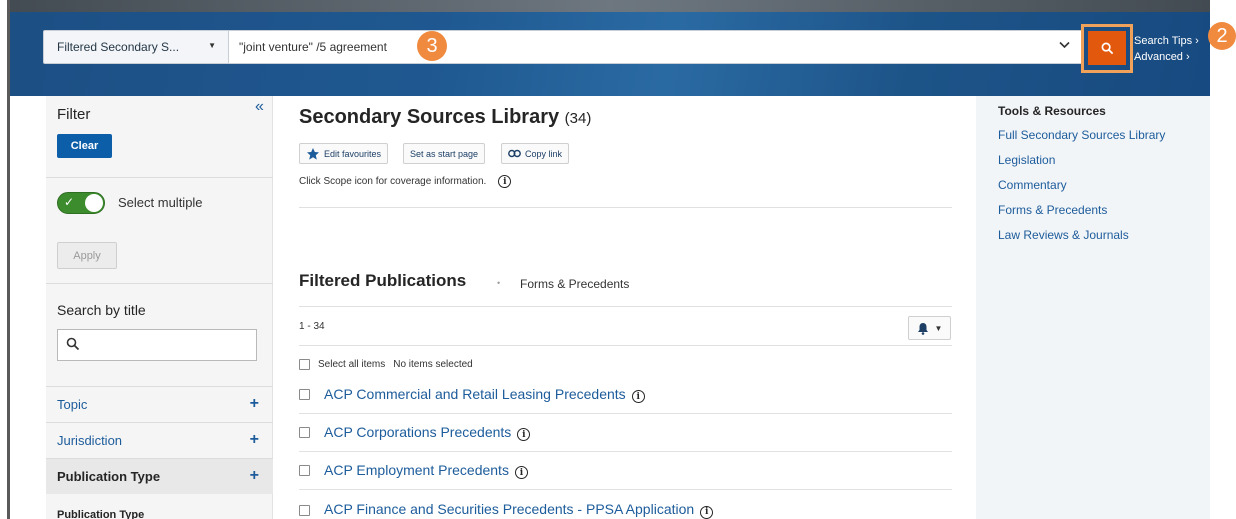 Image resolution: width=1236 pixels, height=519 pixels. What do you see at coordinates (81, 203) in the screenshot?
I see `select-multiple-toggle: ✓` at bounding box center [81, 203].